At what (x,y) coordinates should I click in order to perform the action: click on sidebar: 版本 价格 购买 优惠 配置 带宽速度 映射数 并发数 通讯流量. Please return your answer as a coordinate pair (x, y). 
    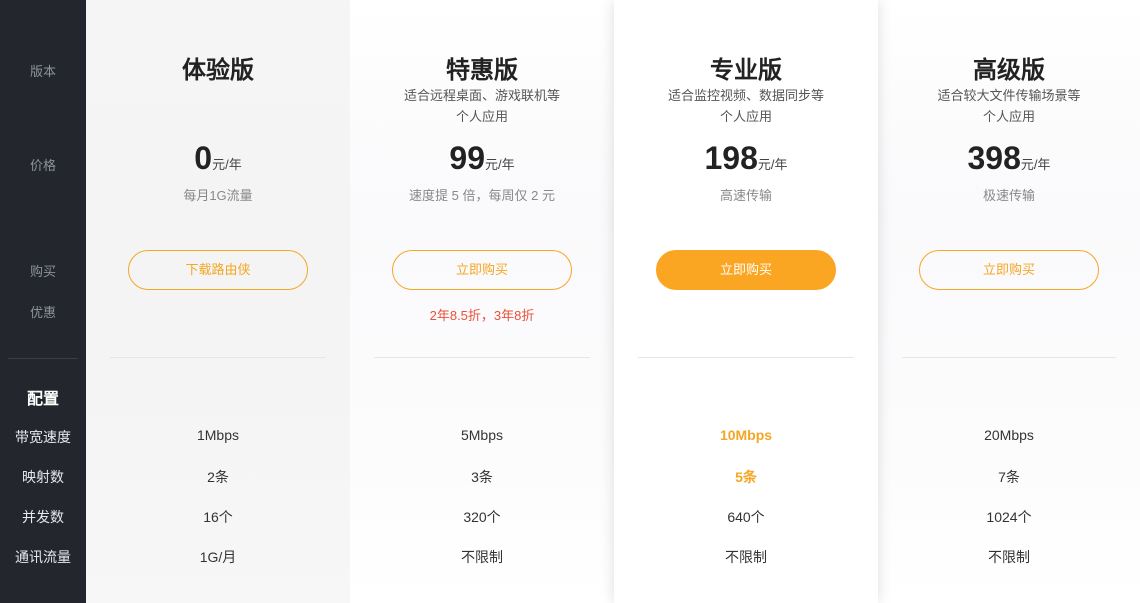
    Looking at the image, I should click on (43, 301).